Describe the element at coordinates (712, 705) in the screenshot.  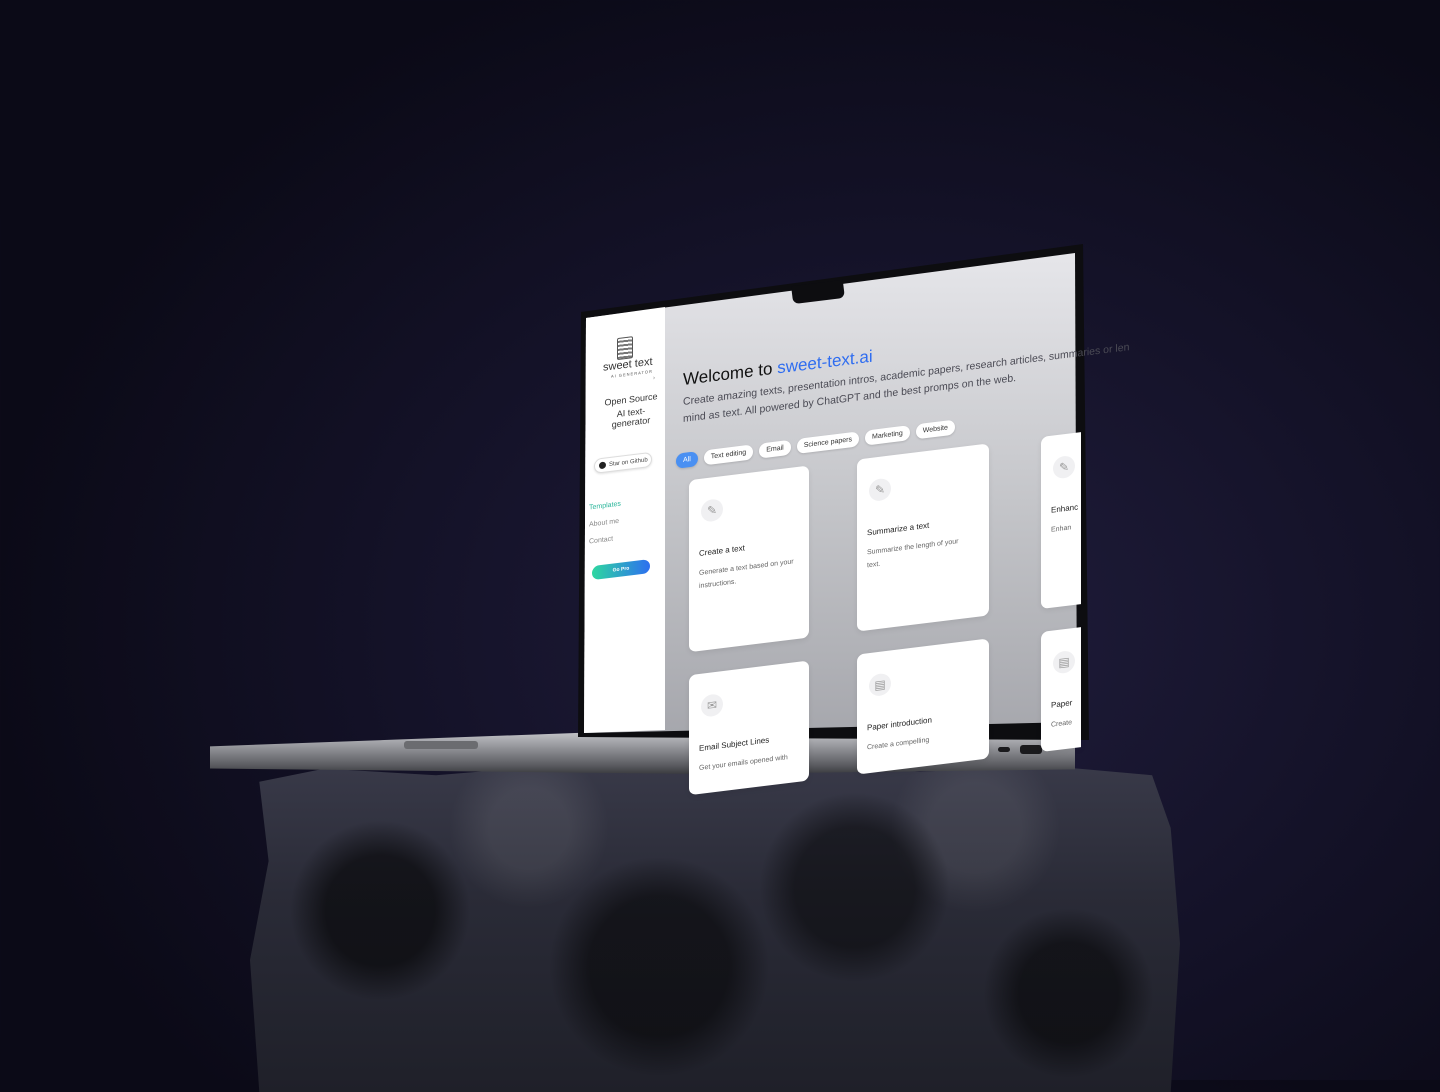
I see `mail-icon: ✉` at that location.